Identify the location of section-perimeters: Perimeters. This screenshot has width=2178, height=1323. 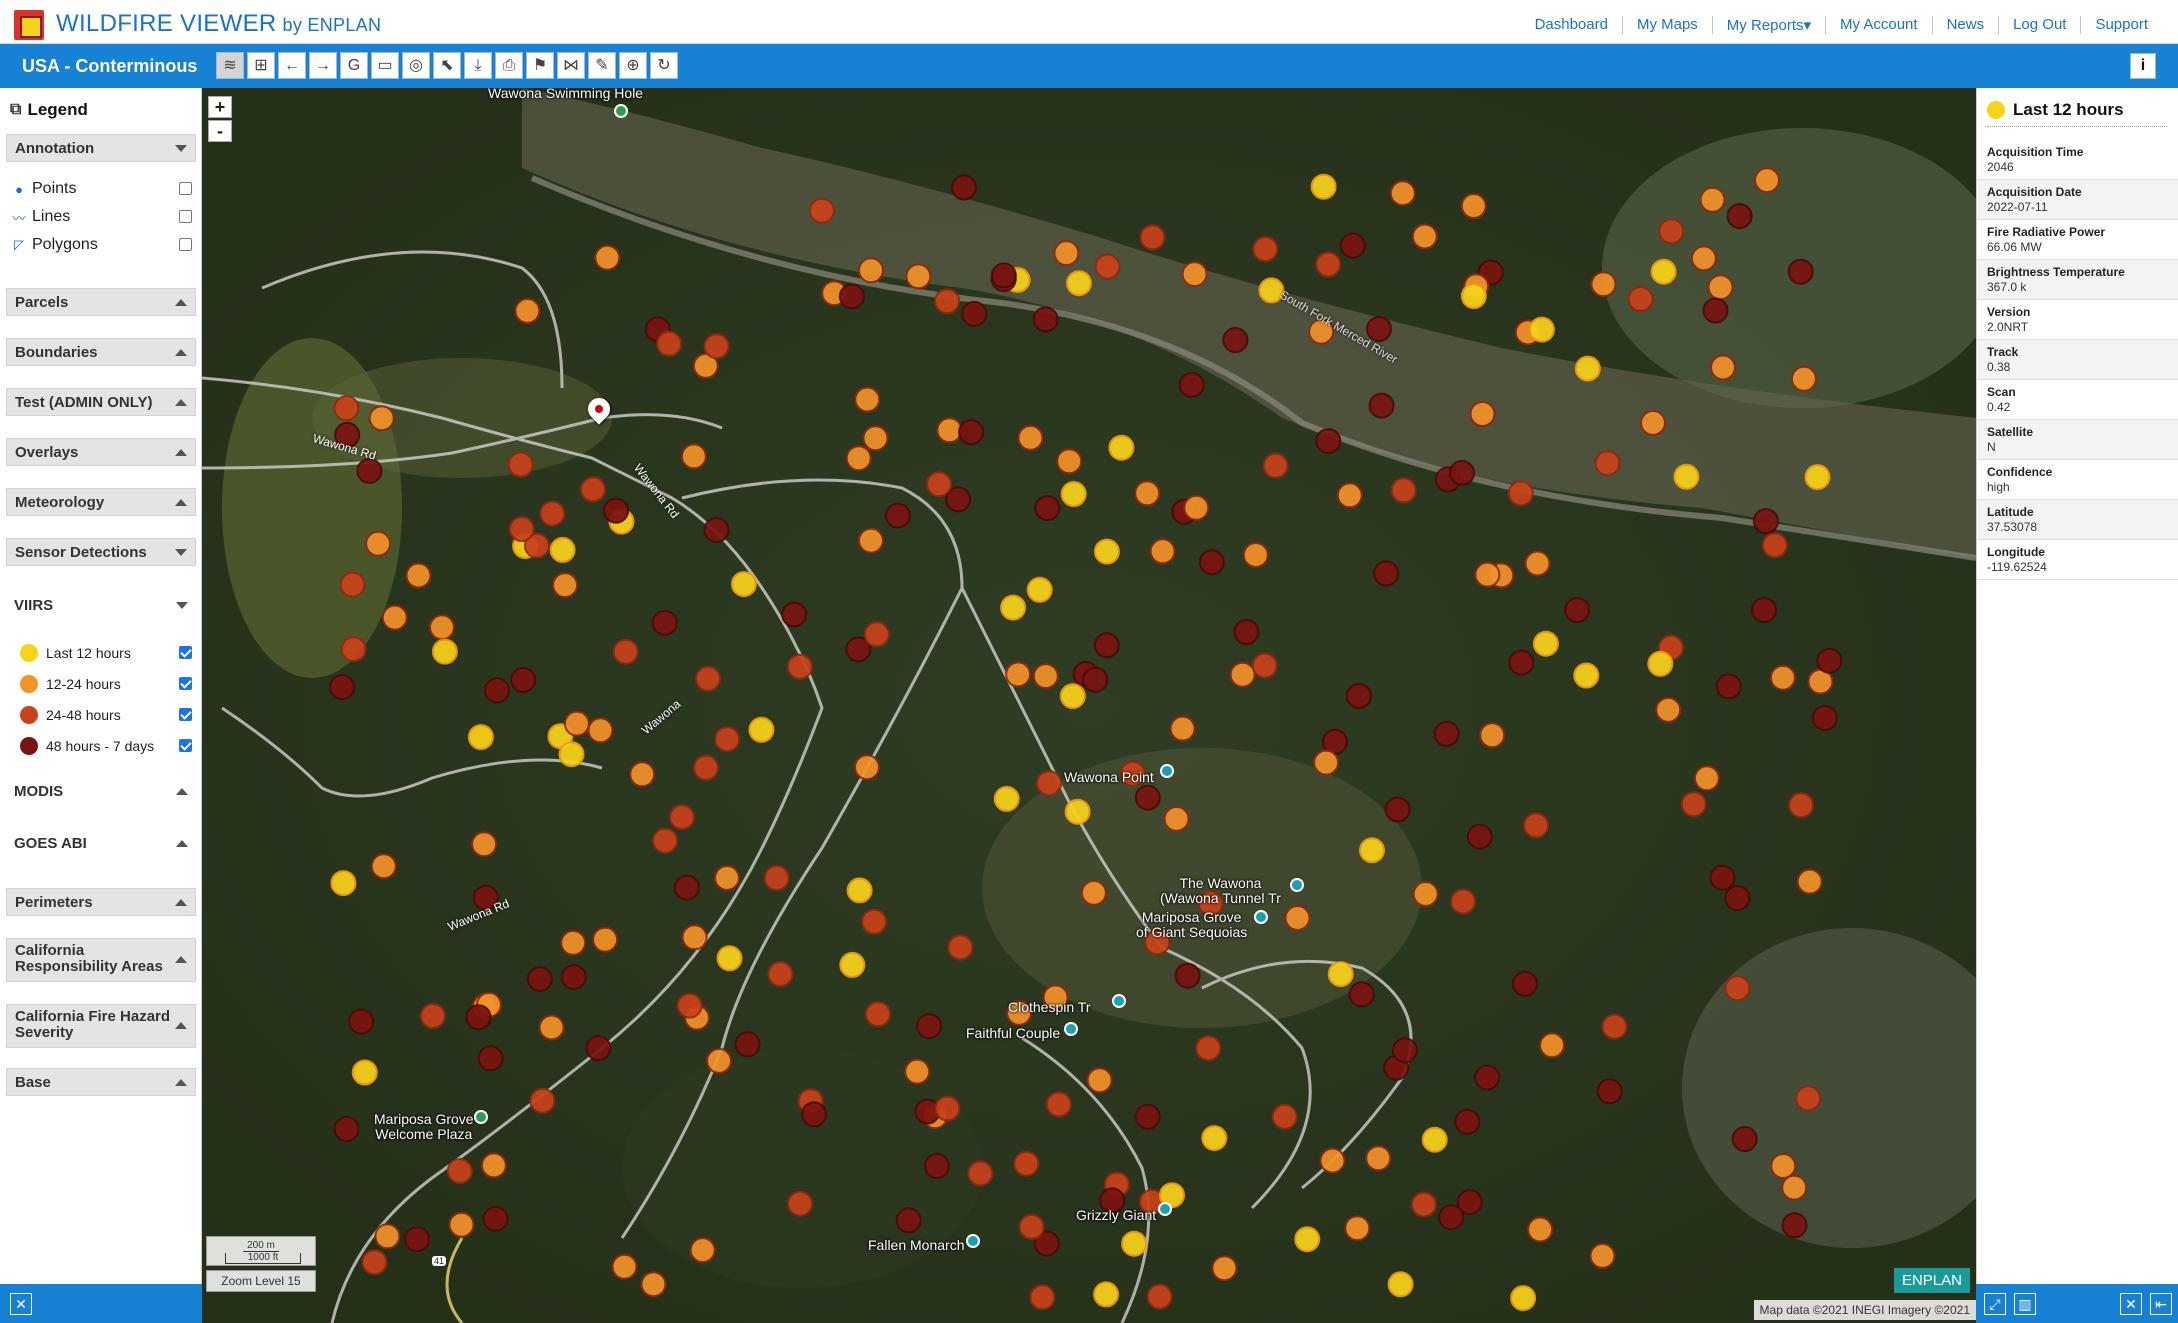
(101, 902).